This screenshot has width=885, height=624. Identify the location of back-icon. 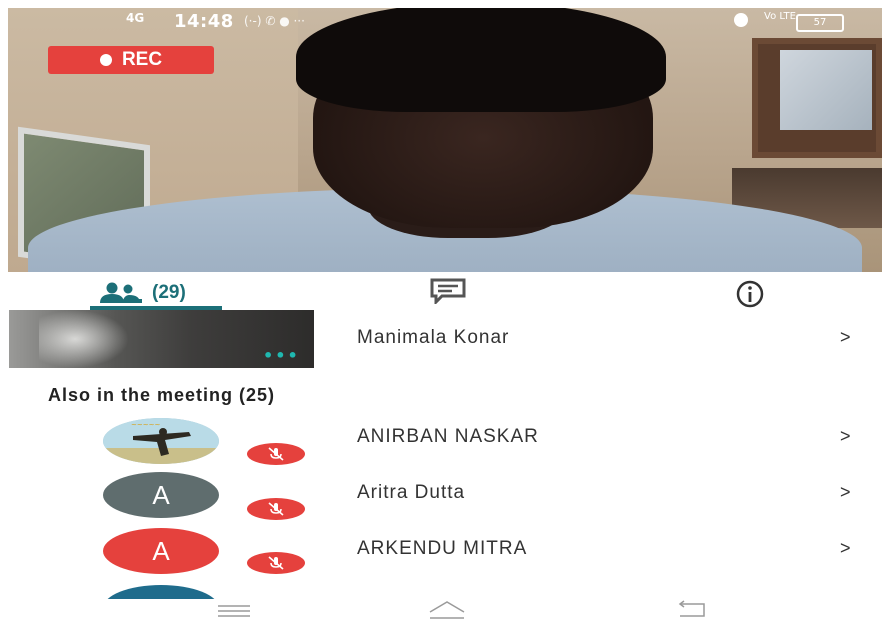
(692, 610).